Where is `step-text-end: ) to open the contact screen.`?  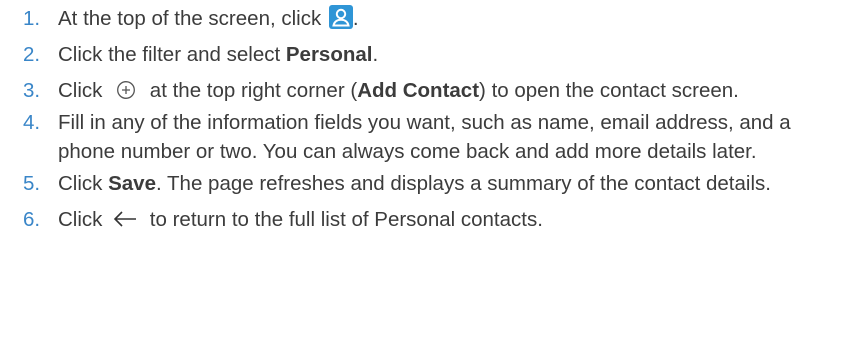
step-text-end: ) to open the contact screen. is located at coordinates (609, 90).